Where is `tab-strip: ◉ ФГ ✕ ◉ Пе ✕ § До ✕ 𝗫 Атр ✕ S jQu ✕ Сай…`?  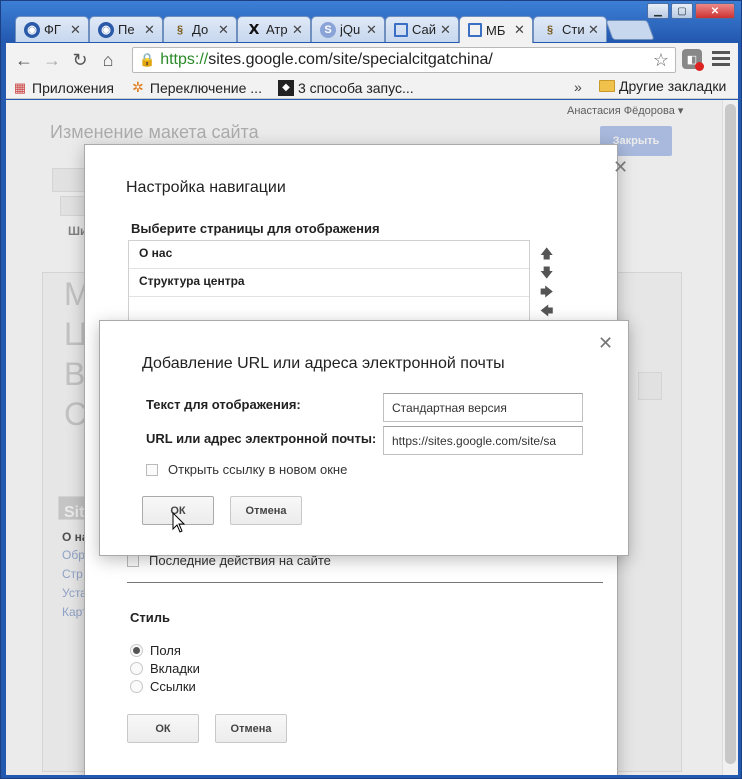 tab-strip: ◉ ФГ ✕ ◉ Пе ✕ § До ✕ 𝗫 Атр ✕ S jQu ✕ Сай… is located at coordinates (365, 29).